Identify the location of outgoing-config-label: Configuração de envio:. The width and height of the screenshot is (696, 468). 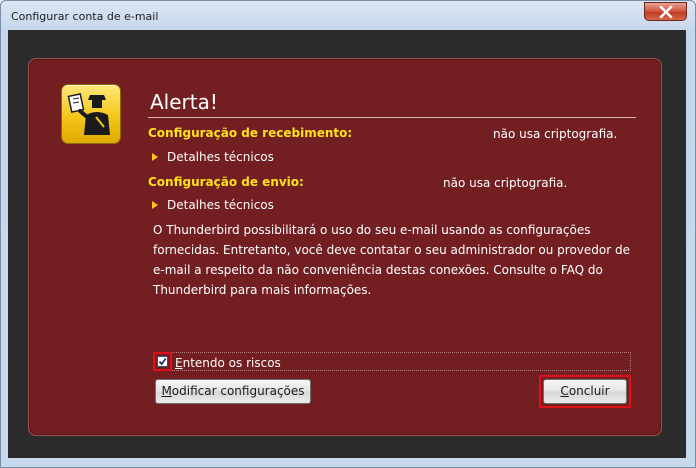
(226, 182).